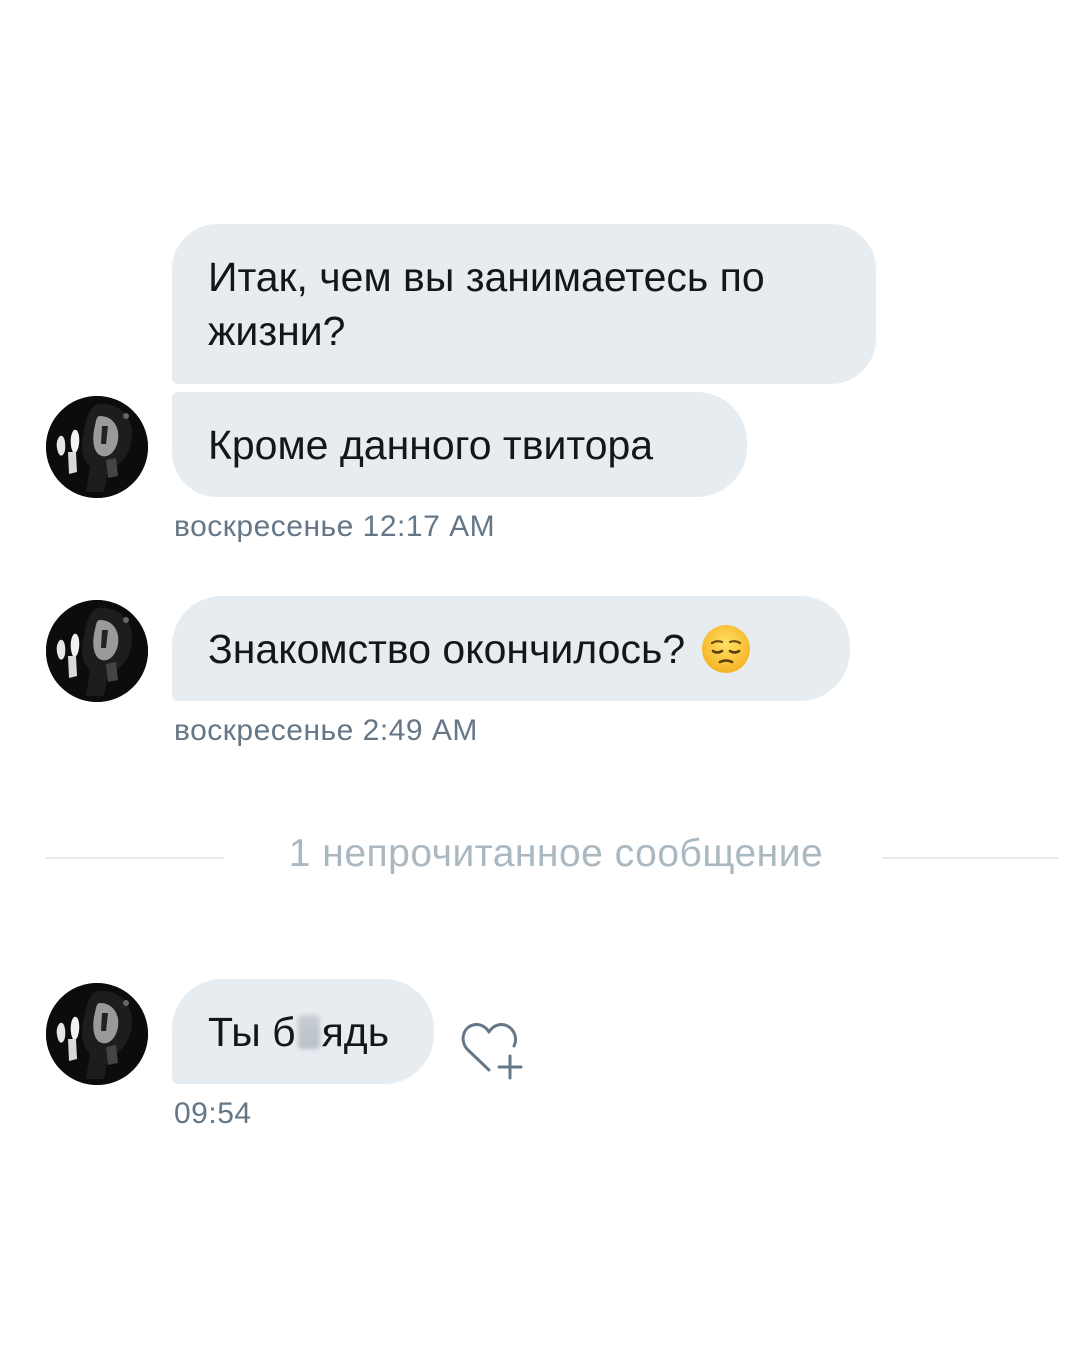 The width and height of the screenshot is (1080, 1372). I want to click on message-bubble: Знакомство окончилось?, so click(511, 648).